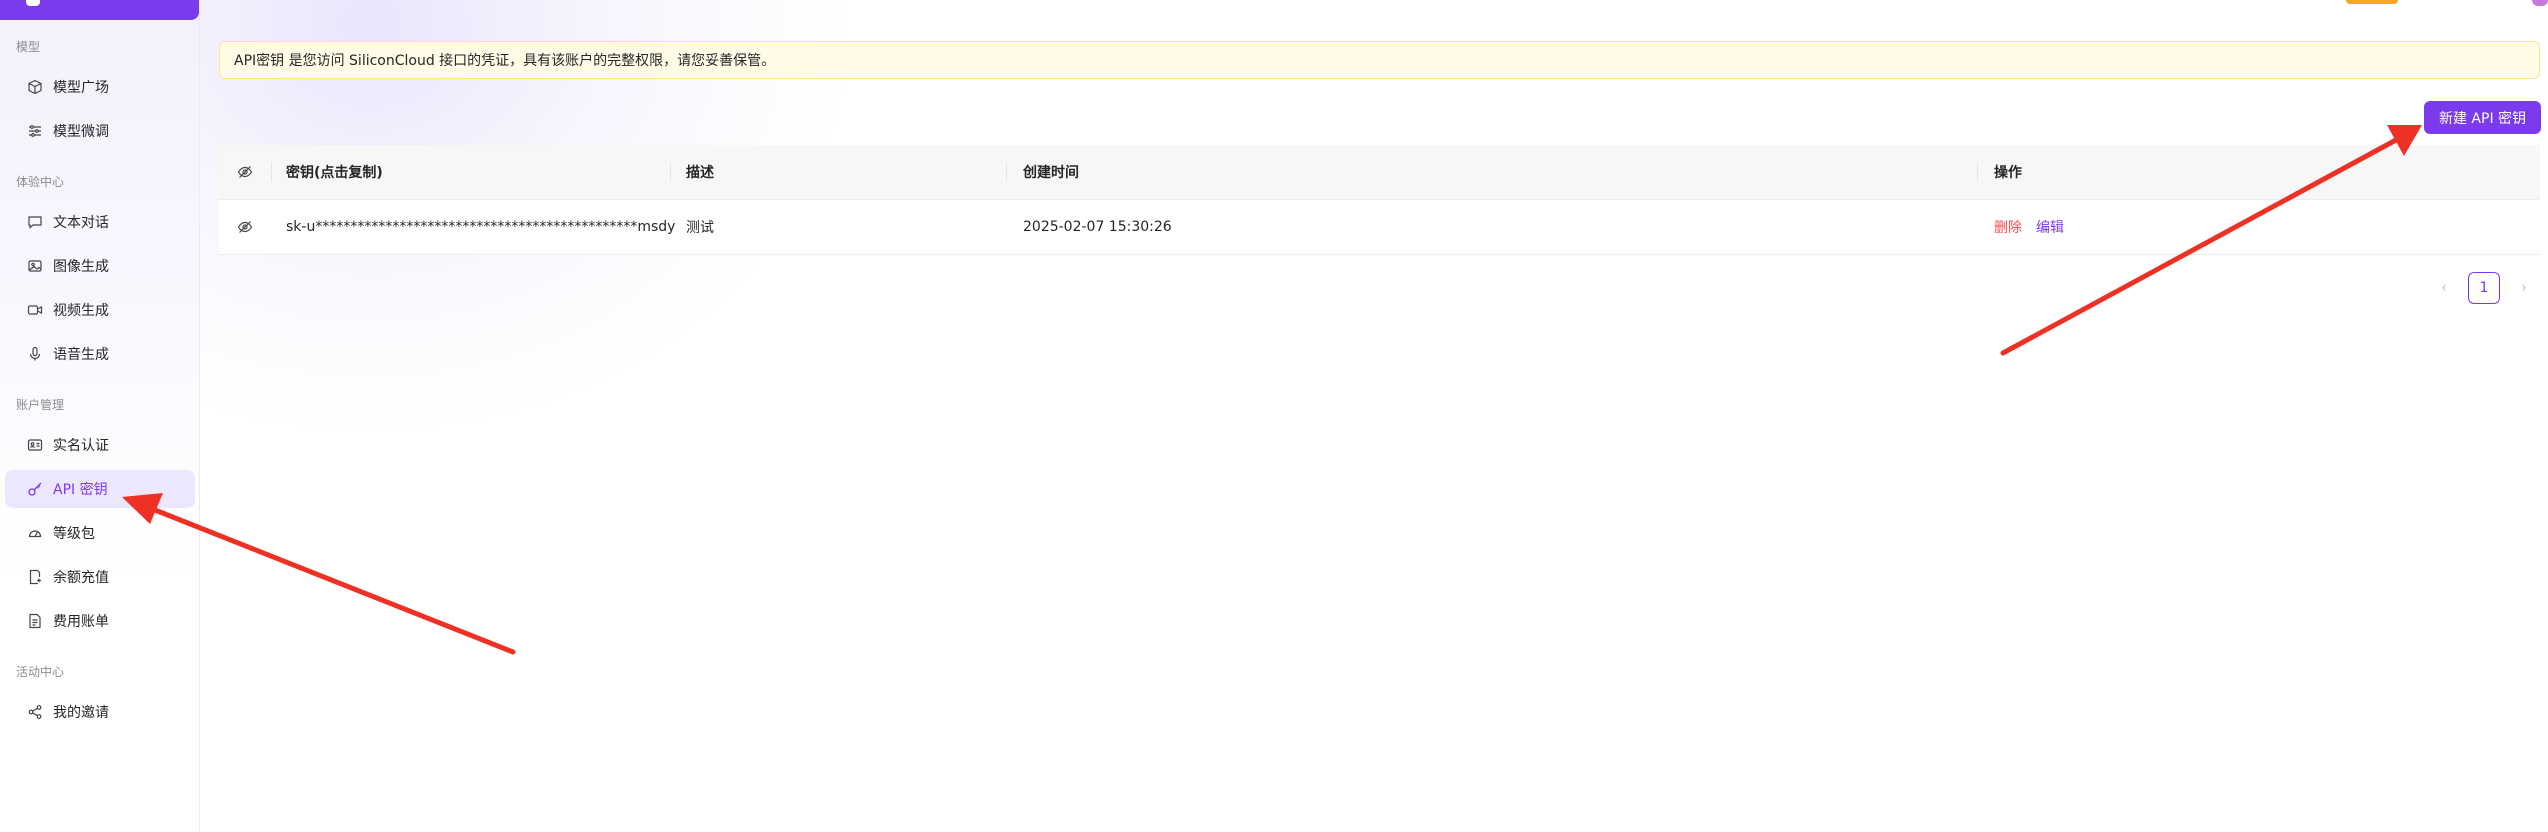  Describe the element at coordinates (81, 355) in the screenshot. I see `sidebar-item-label: 语音生成` at that location.